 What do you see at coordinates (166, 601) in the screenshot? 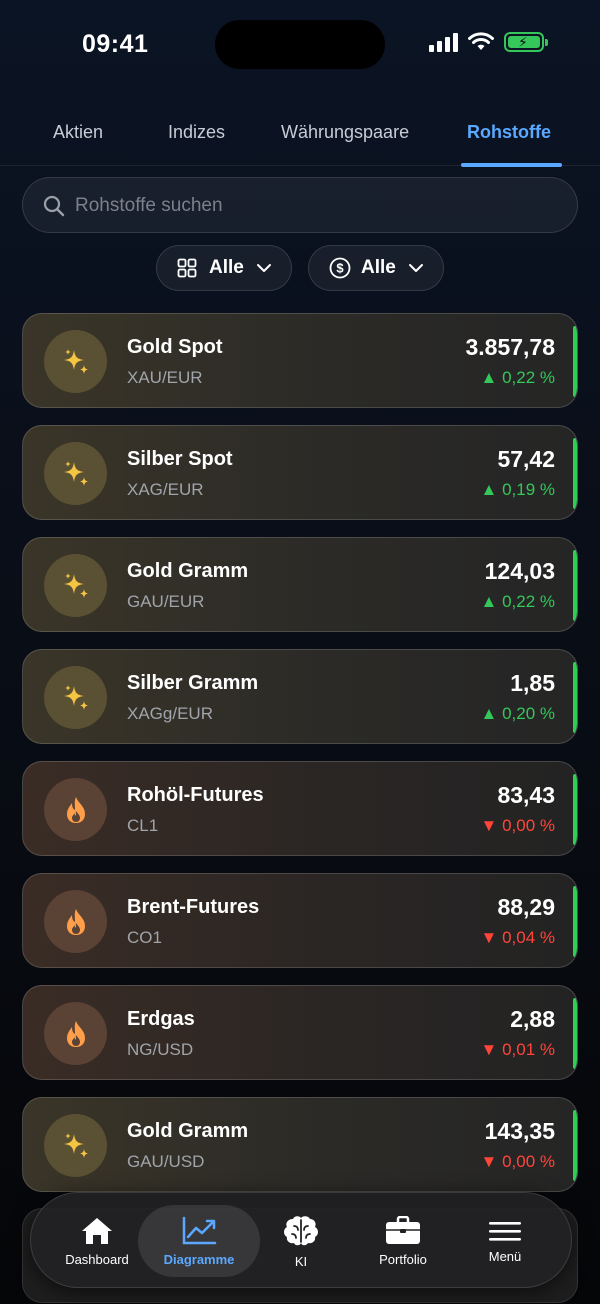
I see `commodity-symbol: GAU/EUR` at bounding box center [166, 601].